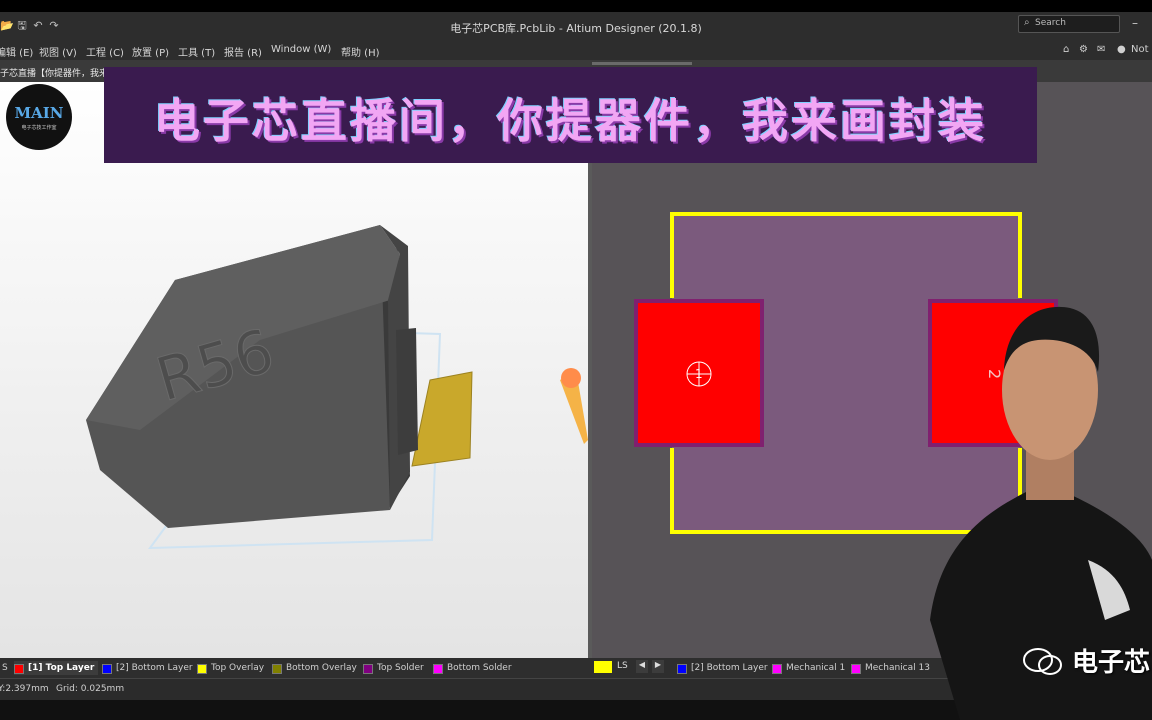 The image size is (1152, 720). I want to click on layer-tab-top-overlay: Top Overlay, so click(230, 668).